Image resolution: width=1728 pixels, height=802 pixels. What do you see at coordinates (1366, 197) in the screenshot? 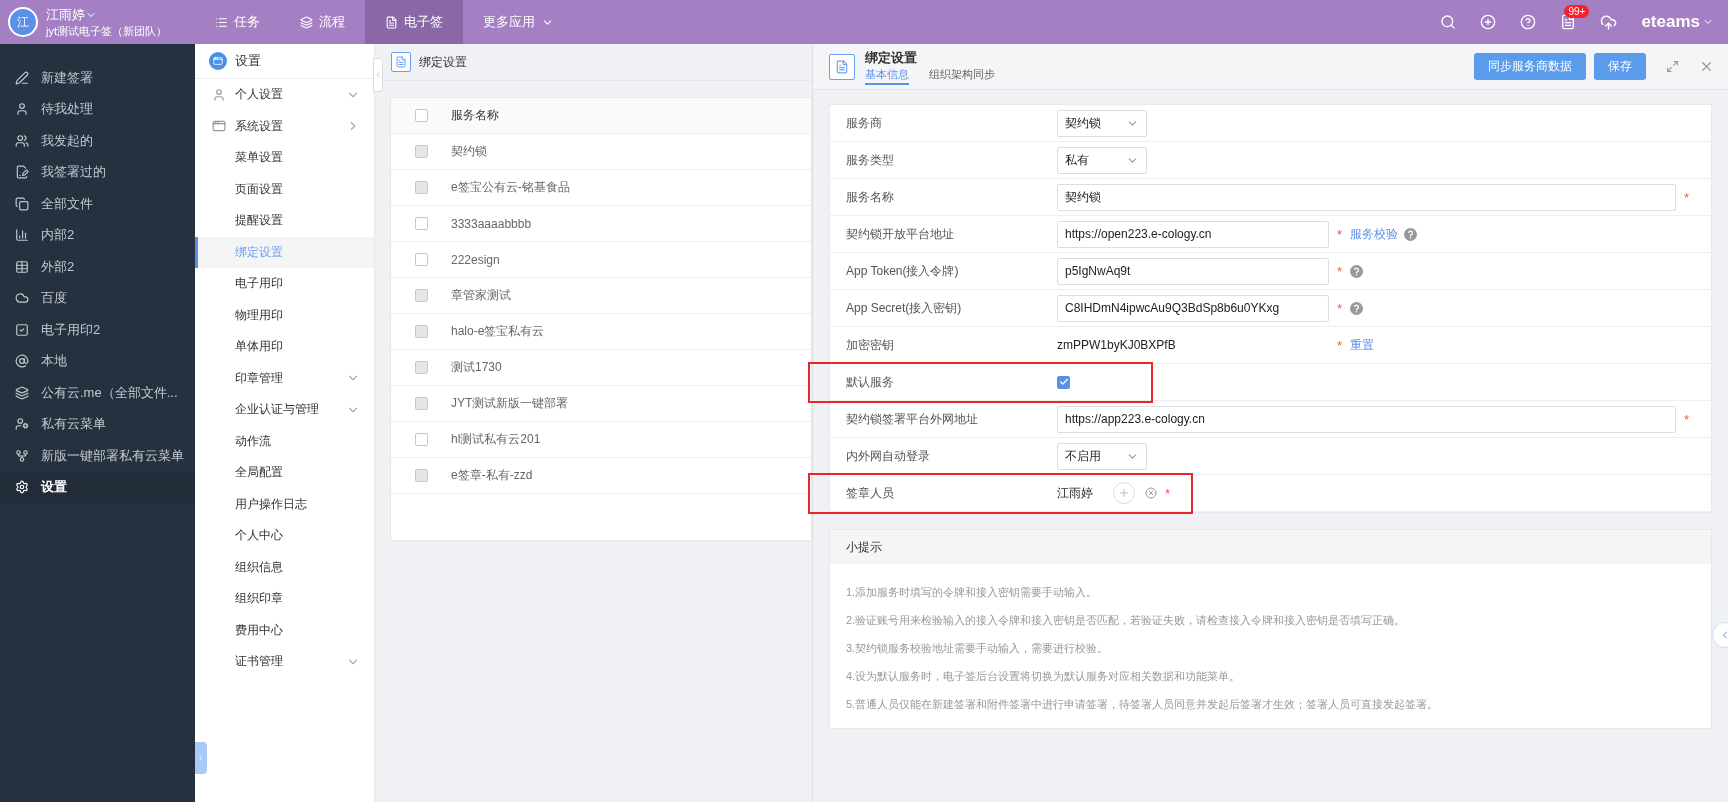
I see `input-field: 契约锁` at bounding box center [1366, 197].